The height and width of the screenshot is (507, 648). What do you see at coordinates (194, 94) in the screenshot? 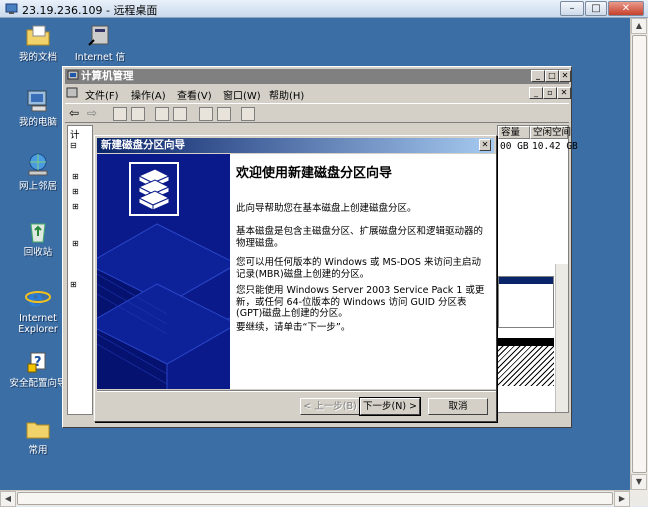
I see `menu-view: 查看(V)` at bounding box center [194, 94].